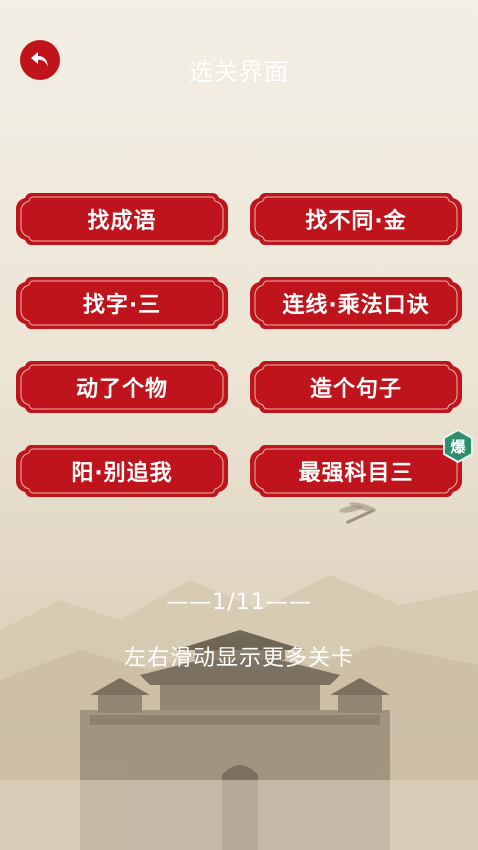 Image resolution: width=478 pixels, height=850 pixels. I want to click on level-button-1: 找成语, so click(122, 219).